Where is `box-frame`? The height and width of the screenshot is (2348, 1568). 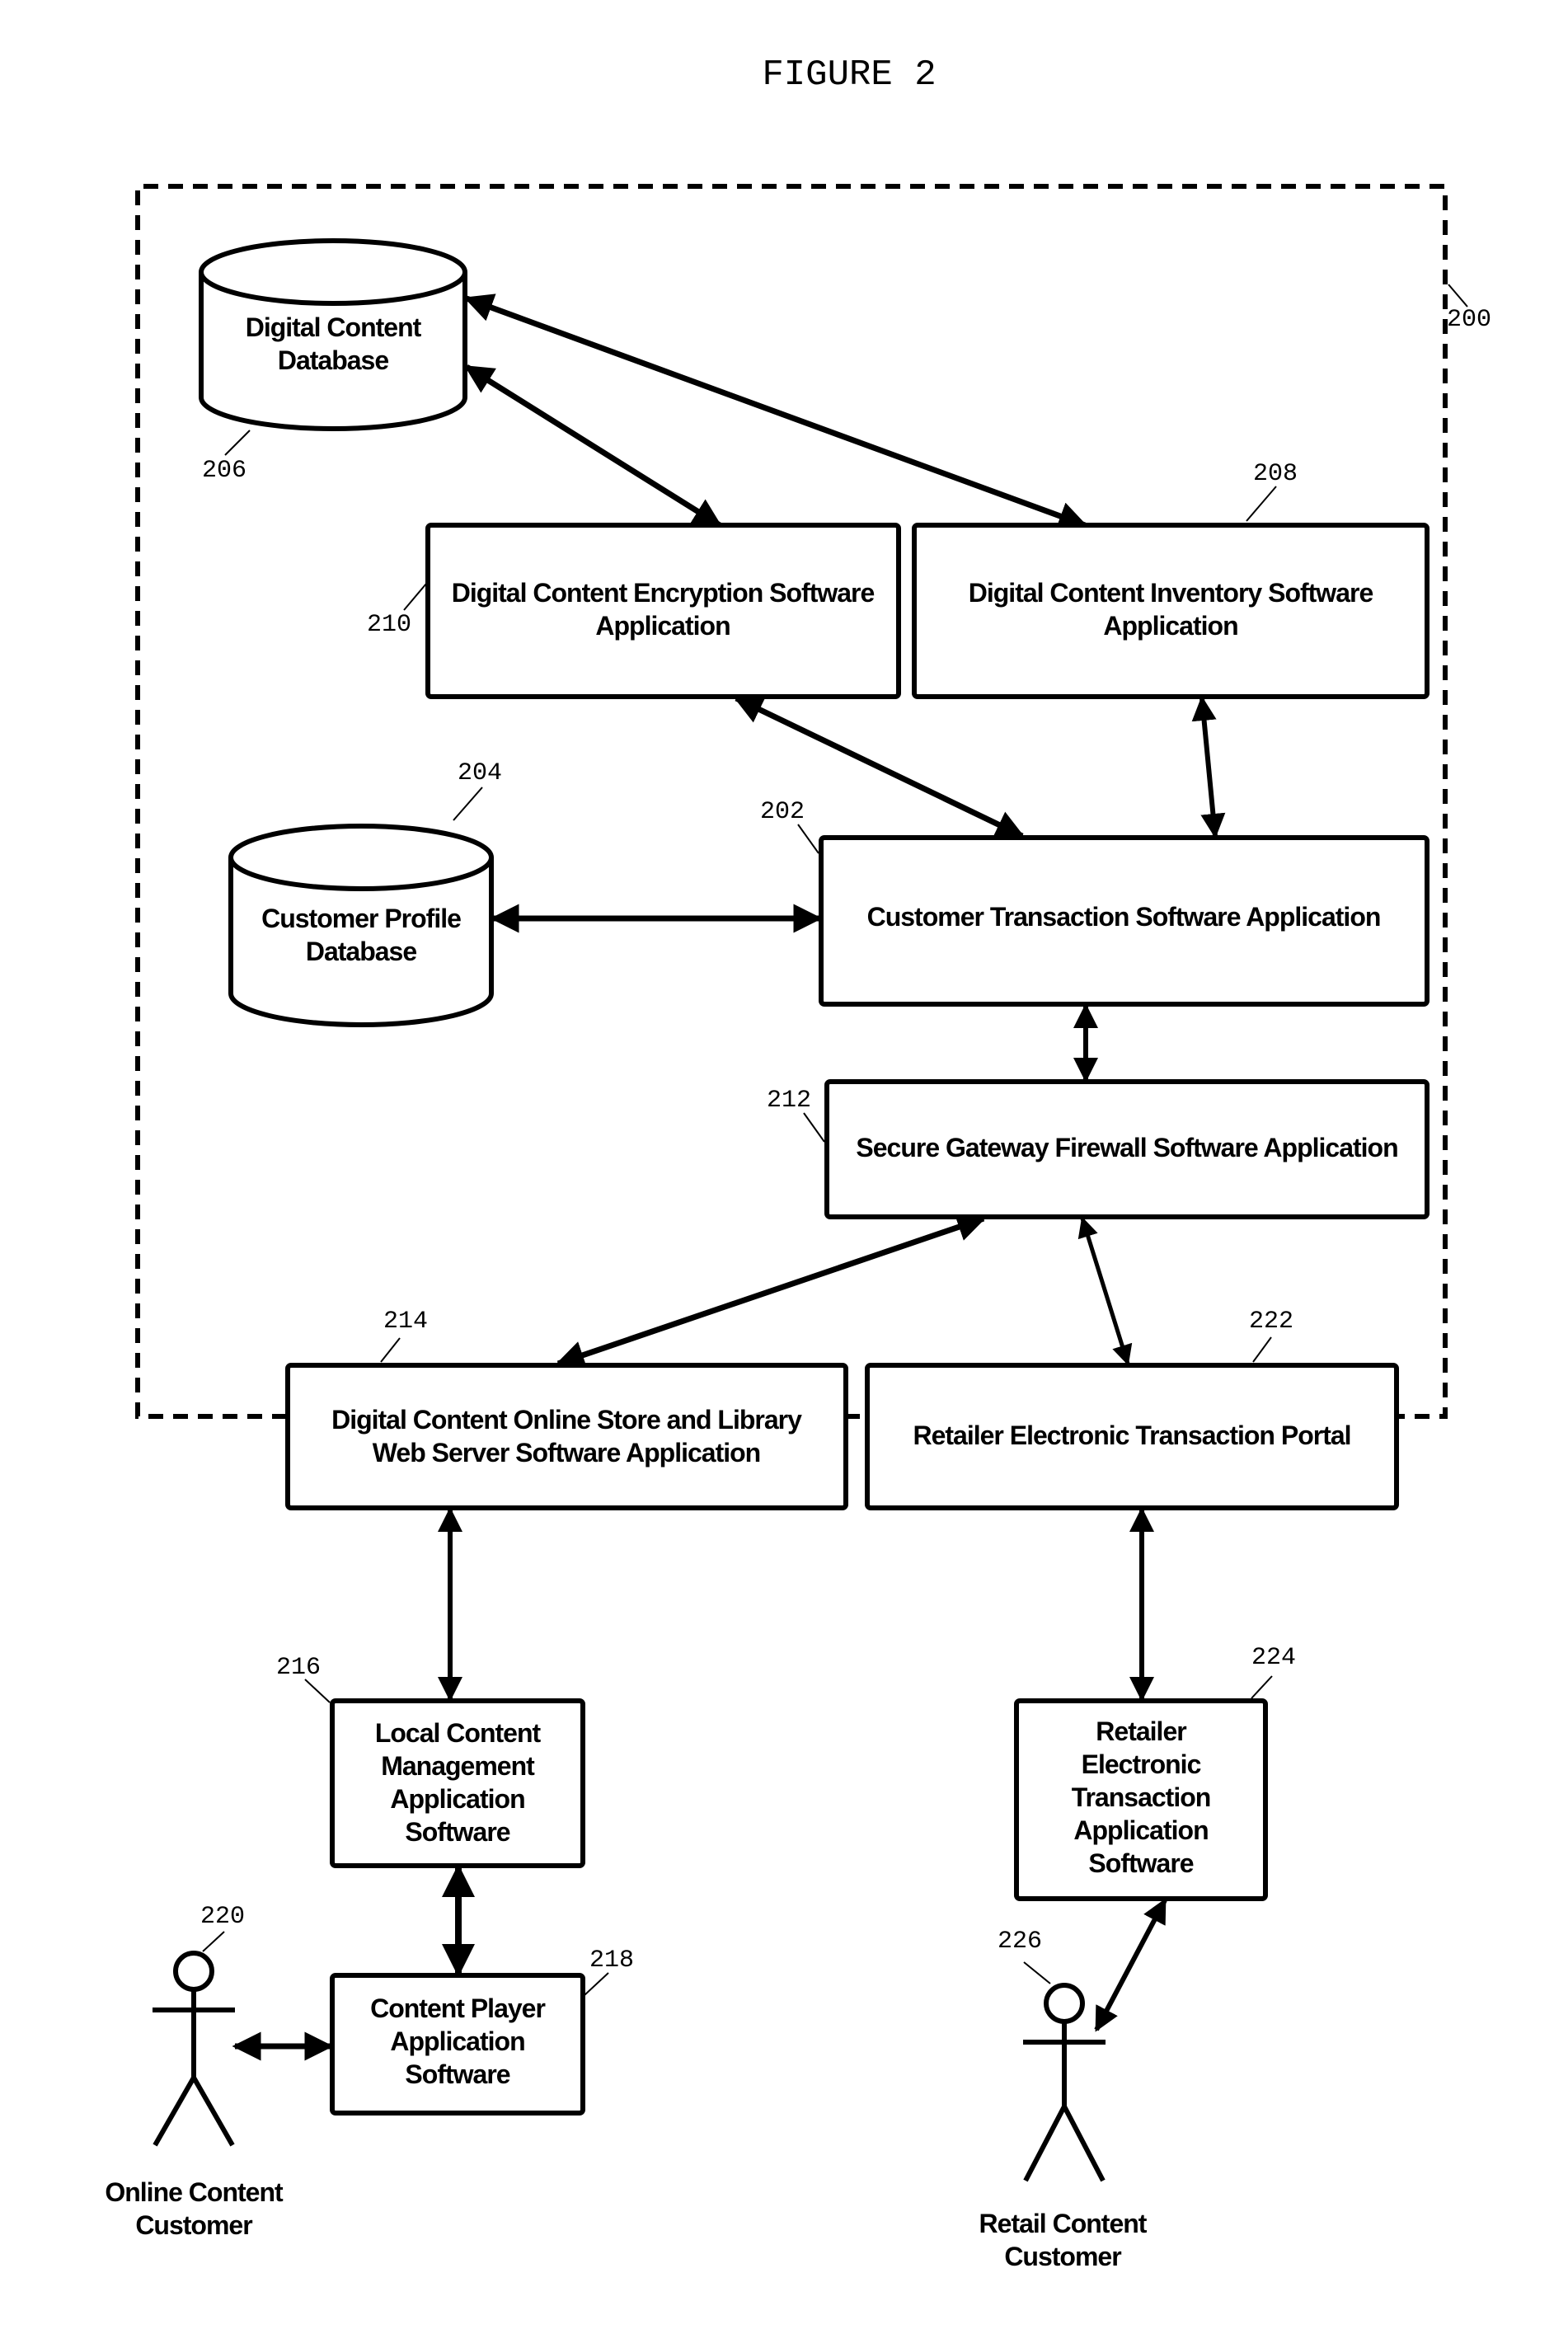
box-frame is located at coordinates (566, 1436).